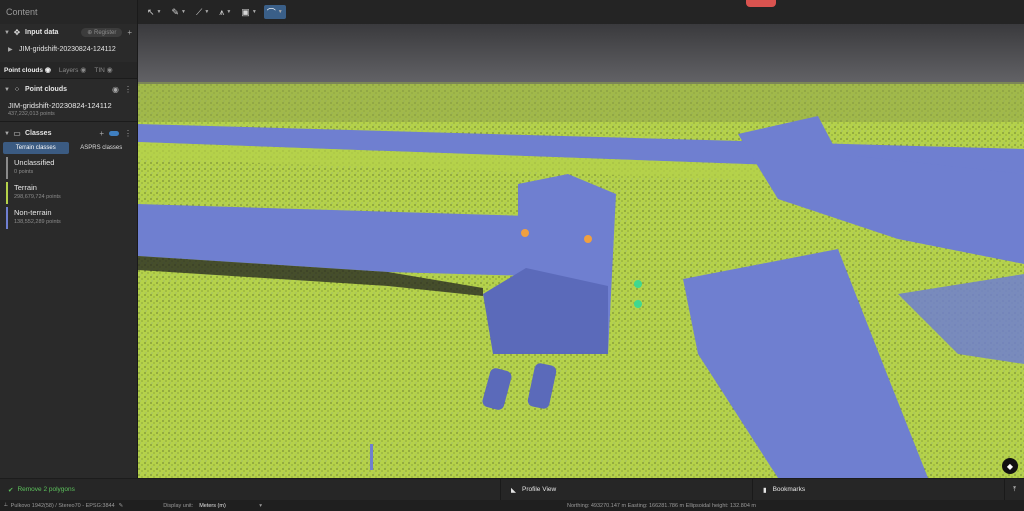 This screenshot has width=1024, height=511. What do you see at coordinates (46, 489) in the screenshot?
I see `status-text: Remove 2 polygons` at bounding box center [46, 489].